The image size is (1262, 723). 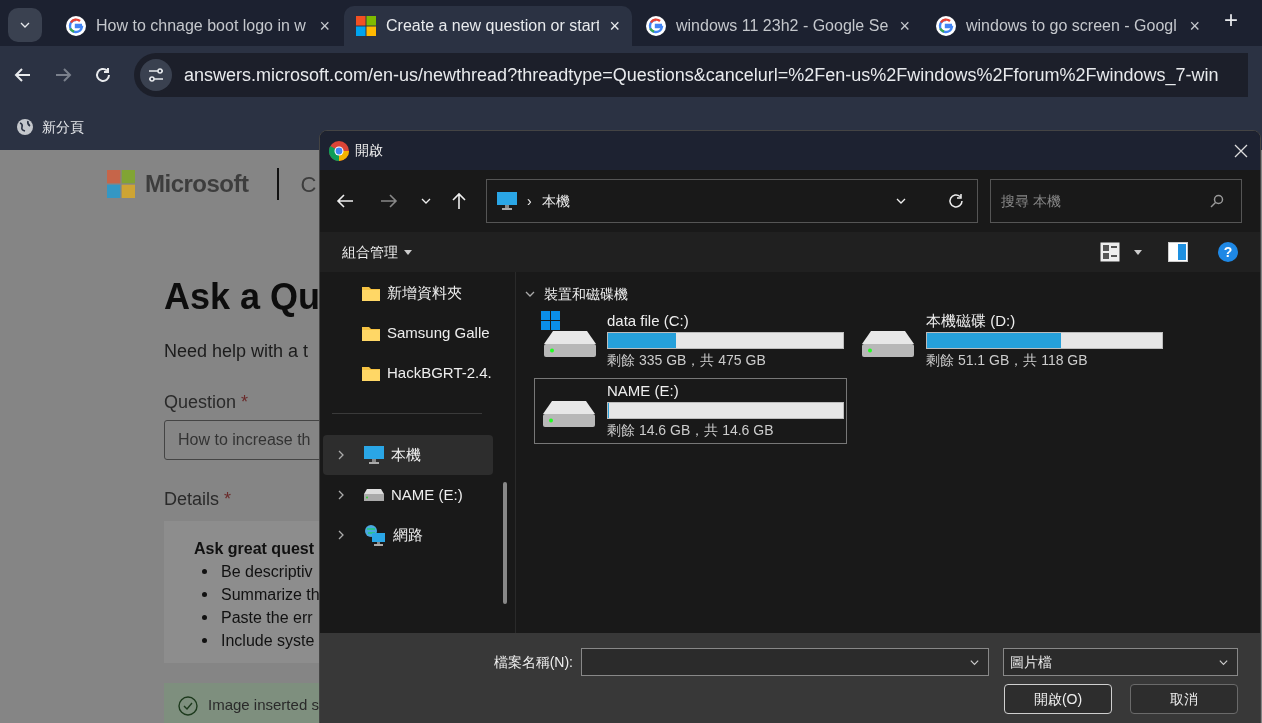 I want to click on tab-title: windows to go screen - Googl, so click(x=1072, y=26).